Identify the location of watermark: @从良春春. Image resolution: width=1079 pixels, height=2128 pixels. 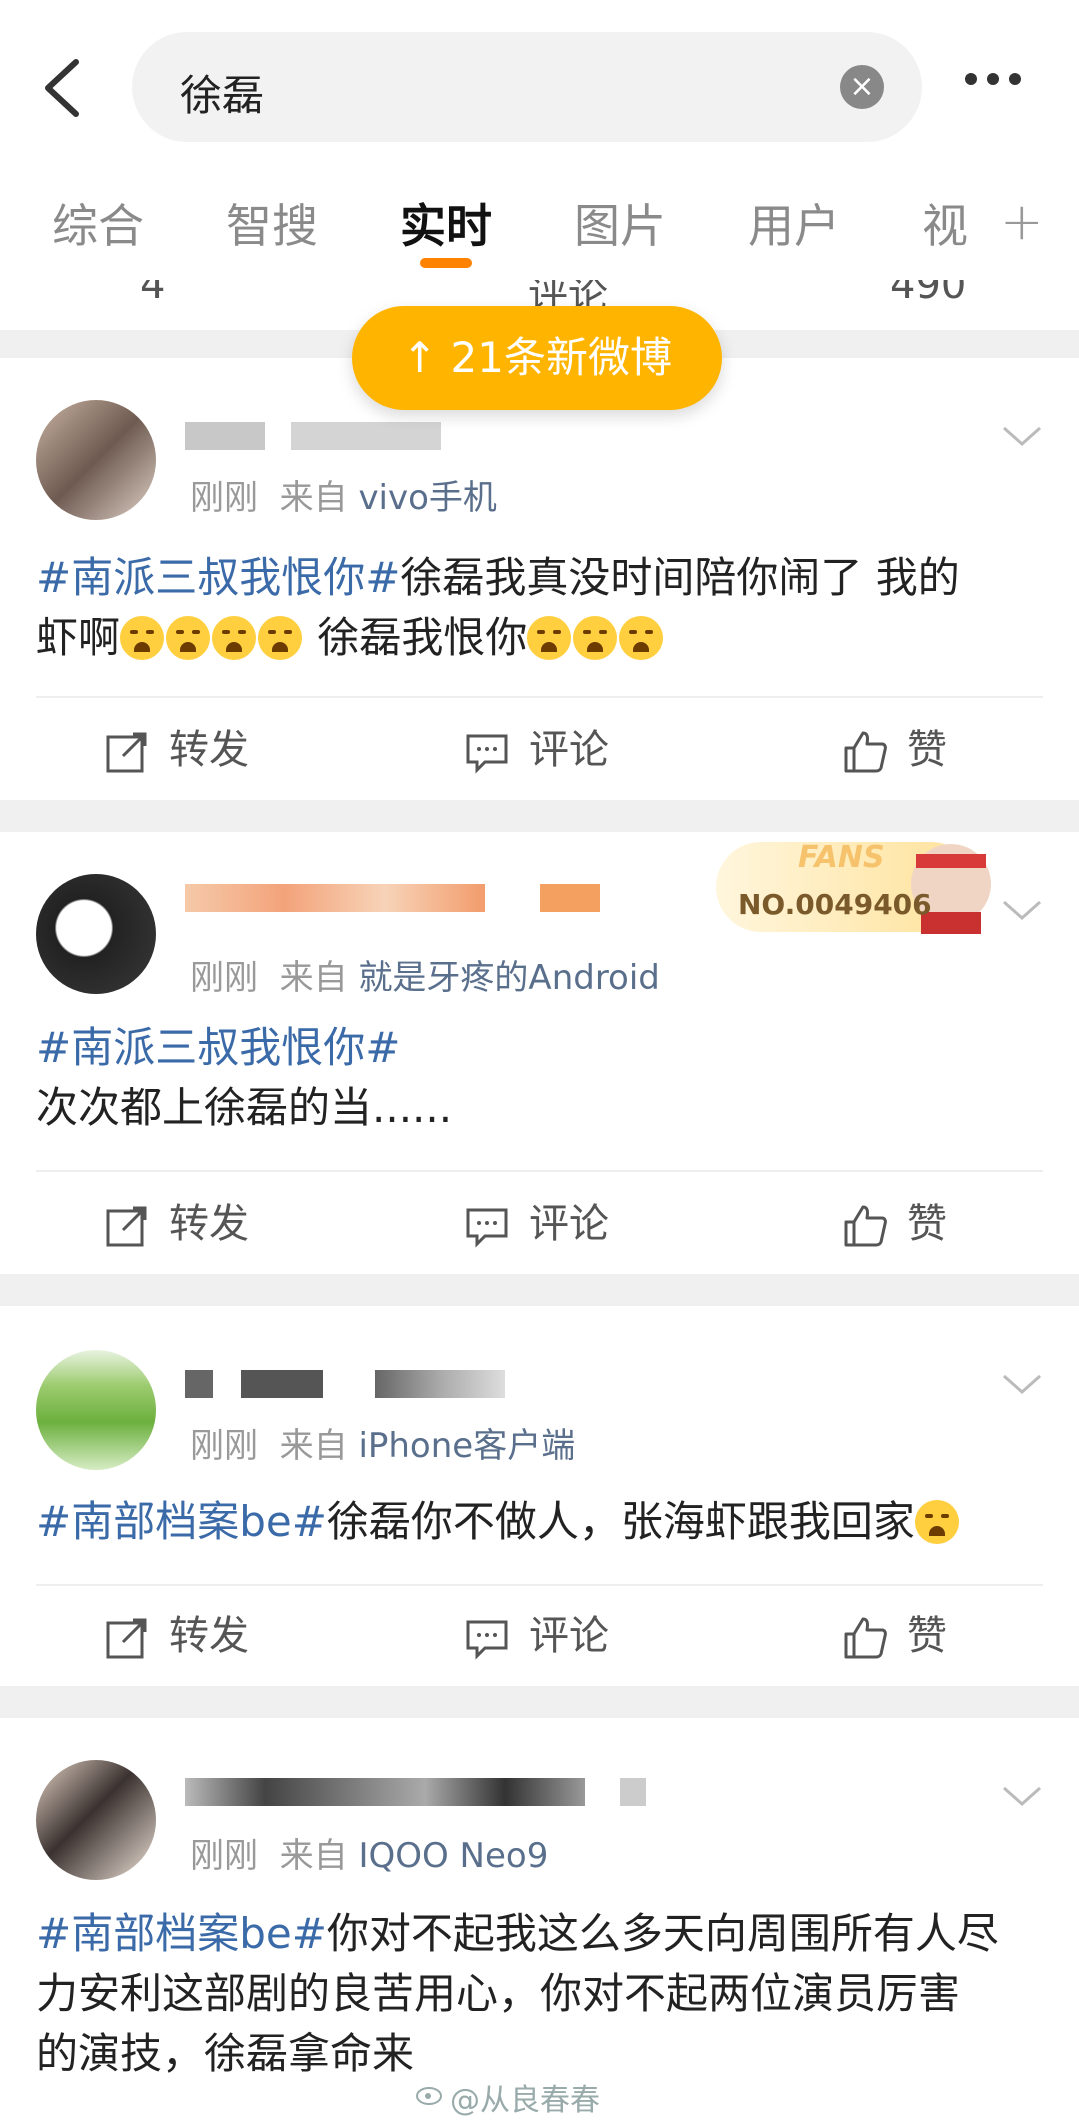
(525, 2100).